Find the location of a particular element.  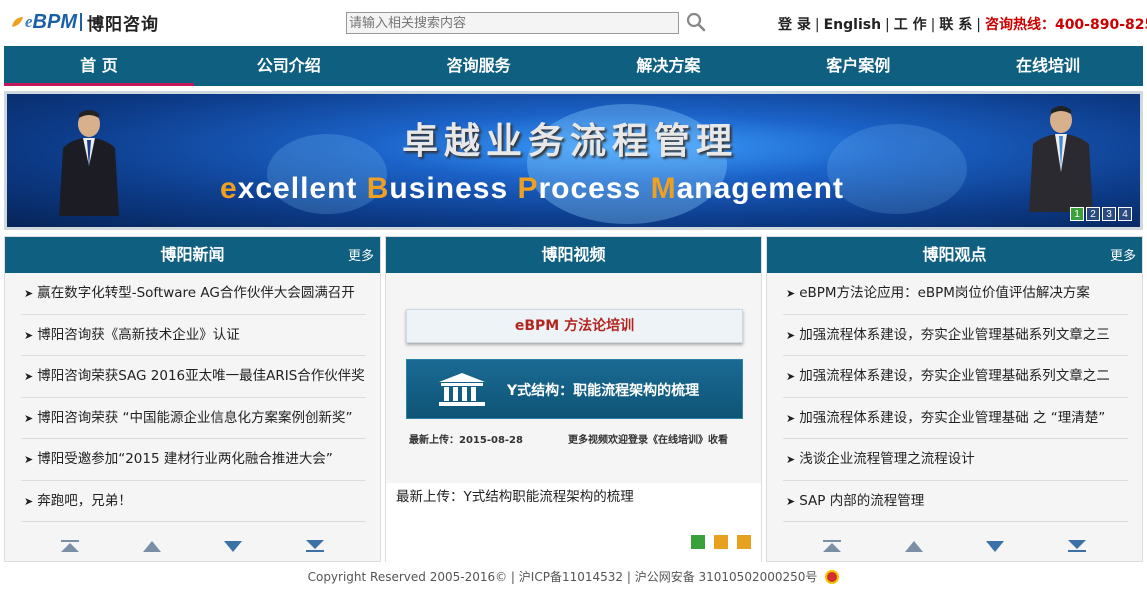

views-item-title: SAP 内部的流程管理 is located at coordinates (862, 500).